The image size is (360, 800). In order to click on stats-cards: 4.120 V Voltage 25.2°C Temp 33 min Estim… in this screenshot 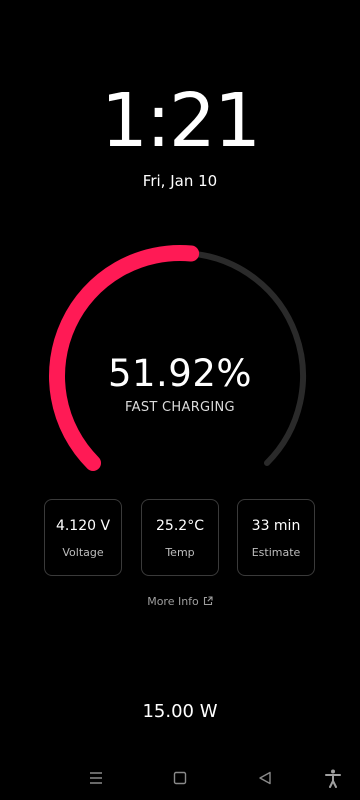, I will do `click(180, 538)`.